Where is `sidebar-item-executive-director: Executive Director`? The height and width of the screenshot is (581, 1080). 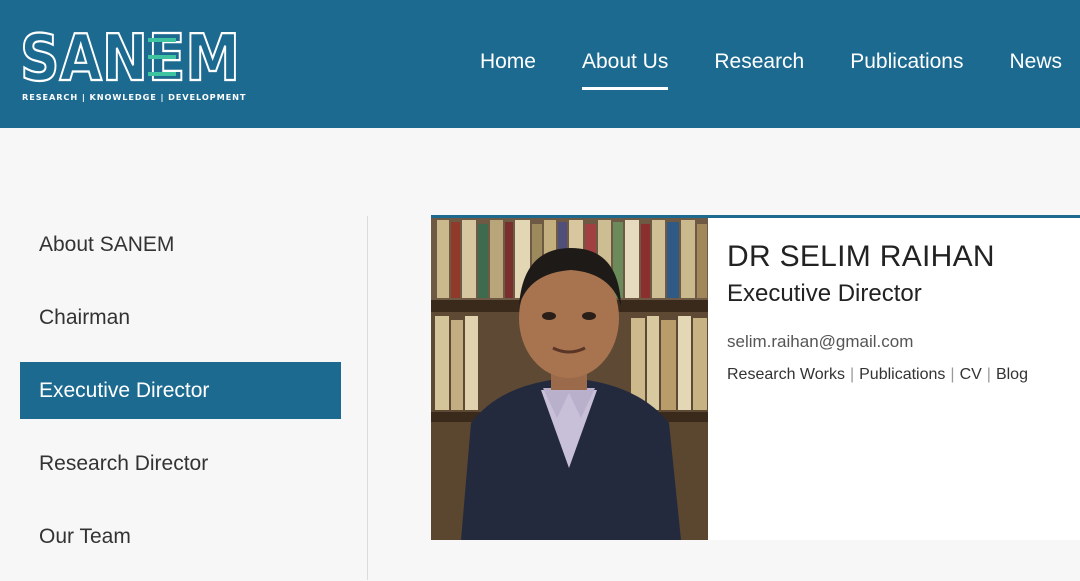
sidebar-item-executive-director: Executive Director is located at coordinates (180, 390).